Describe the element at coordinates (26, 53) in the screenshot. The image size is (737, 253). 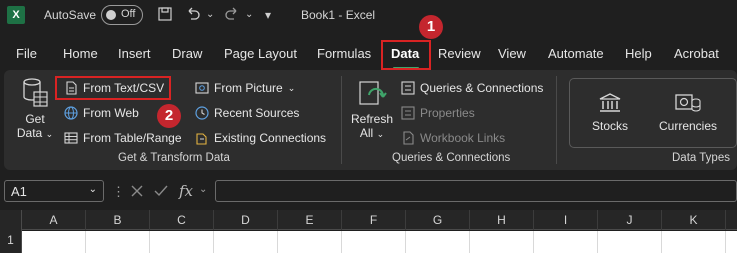
I see `tab-file: File` at that location.